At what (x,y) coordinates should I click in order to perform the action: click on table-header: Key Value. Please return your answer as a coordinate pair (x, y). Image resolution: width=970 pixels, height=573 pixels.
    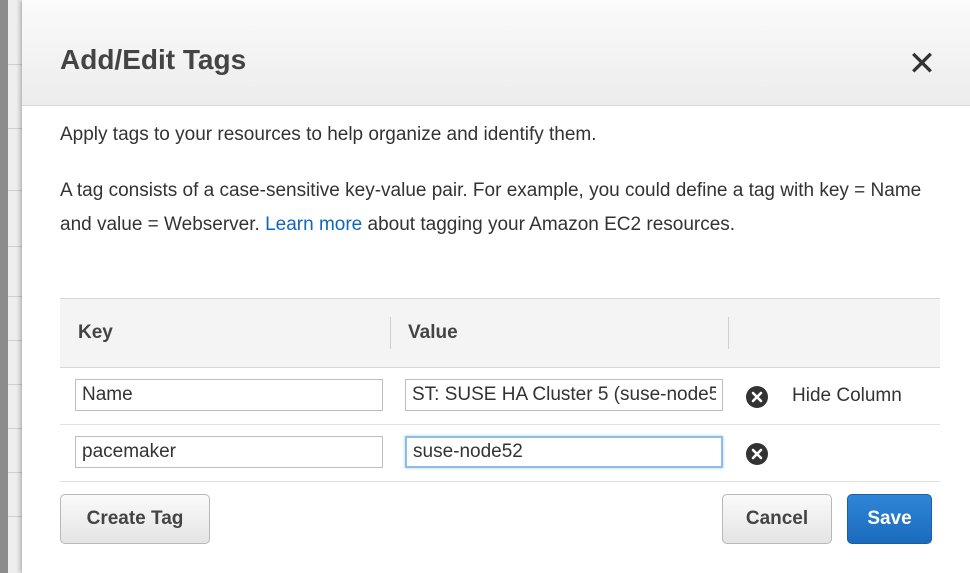
    Looking at the image, I should click on (500, 333).